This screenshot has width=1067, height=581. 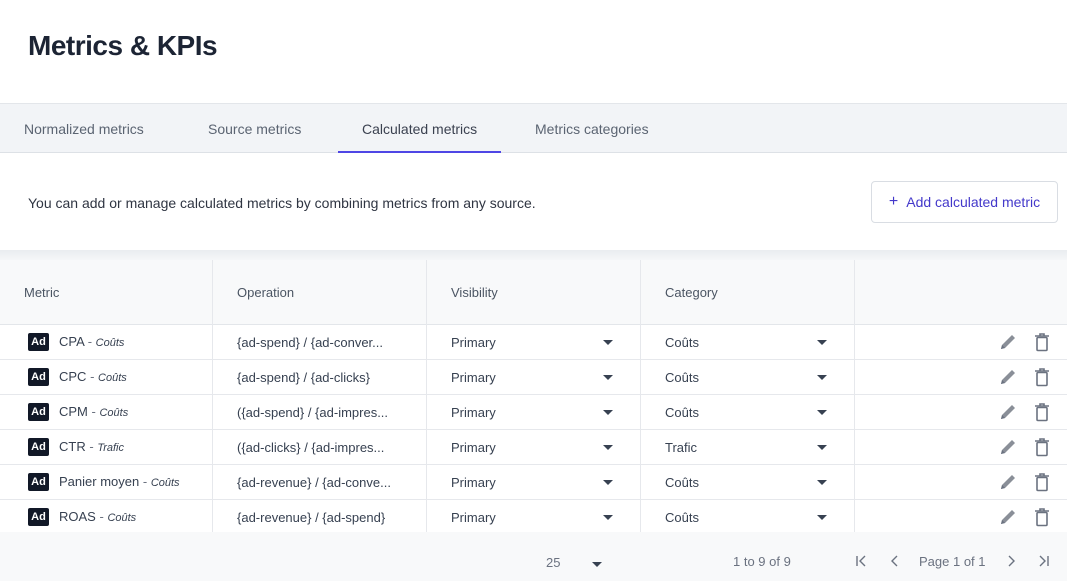 I want to click on metric-cell: Ad CTR - Trafic, so click(x=106, y=447).